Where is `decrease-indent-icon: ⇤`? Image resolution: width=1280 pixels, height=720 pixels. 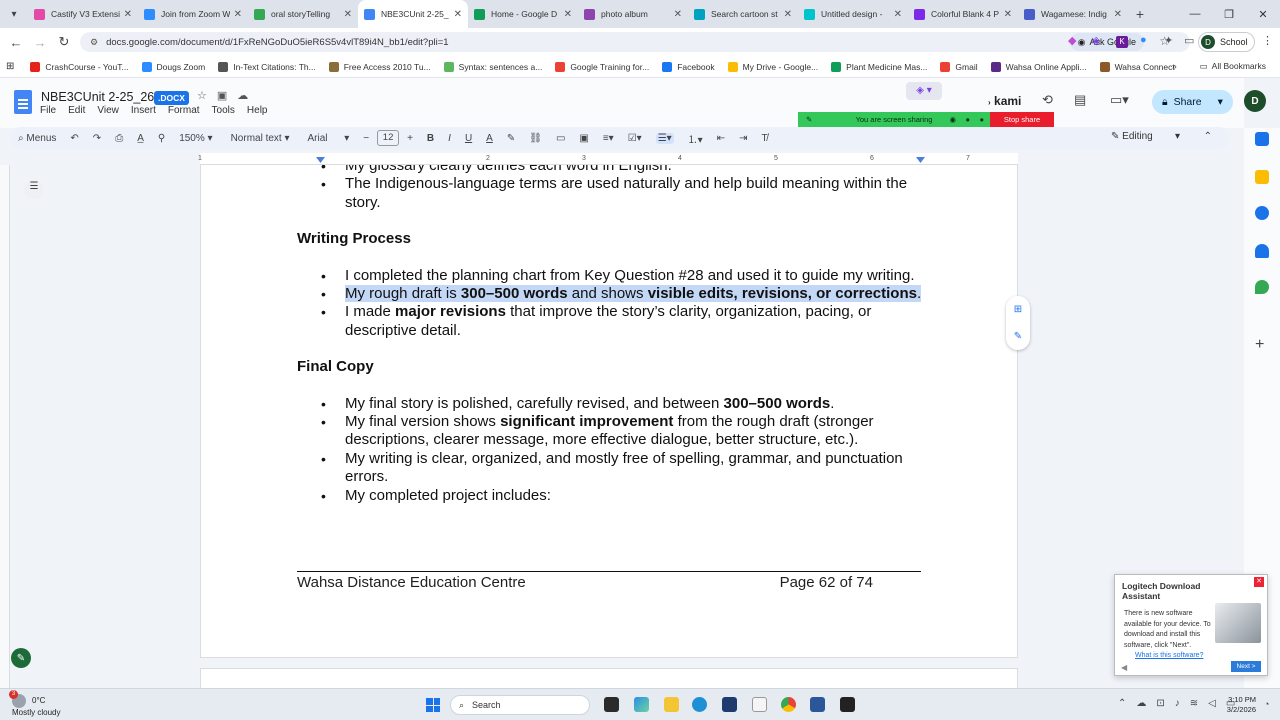 decrease-indent-icon: ⇤ is located at coordinates (721, 138).